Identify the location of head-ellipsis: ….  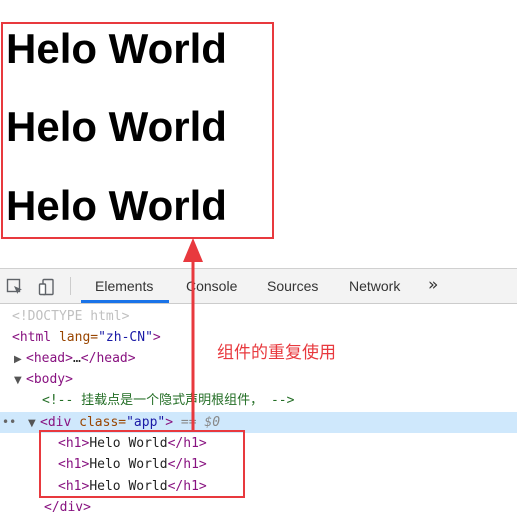
(77, 358).